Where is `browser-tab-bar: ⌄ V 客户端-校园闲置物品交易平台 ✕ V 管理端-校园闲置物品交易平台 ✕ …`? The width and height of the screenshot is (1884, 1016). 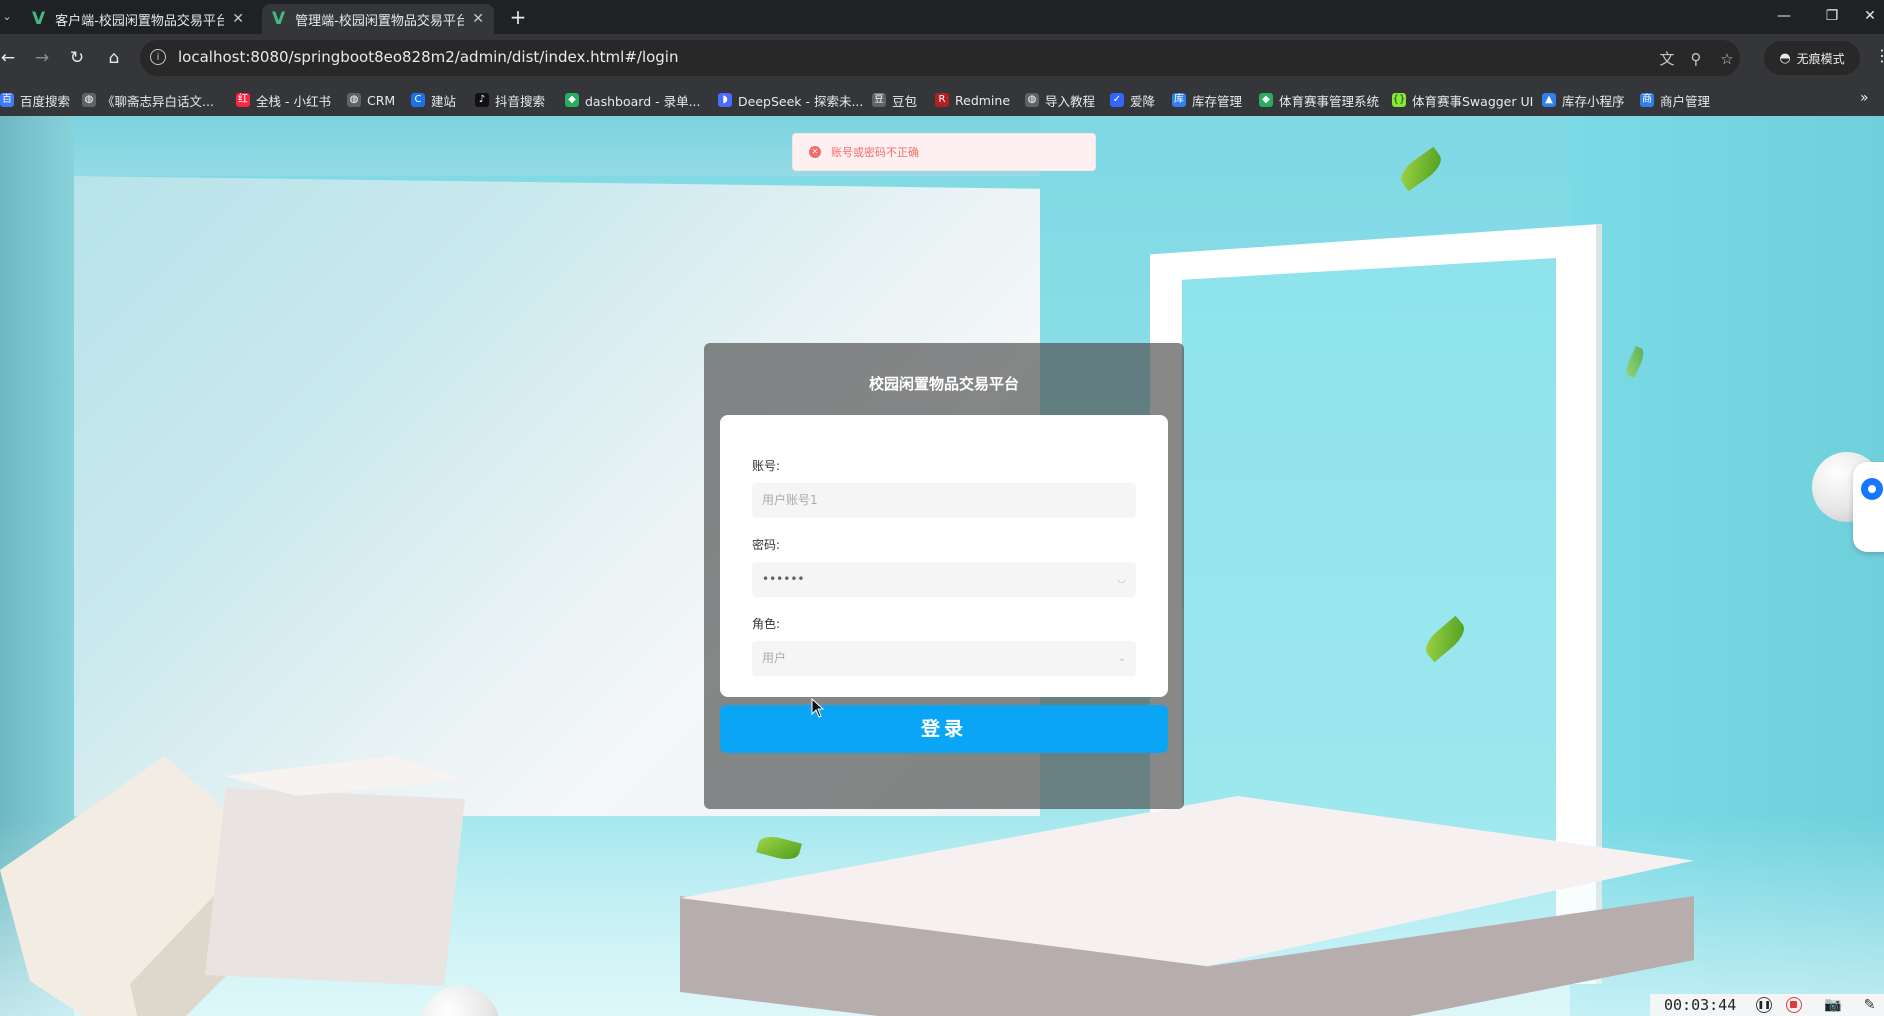
browser-tab-bar: ⌄ V 客户端-校园闲置物品交易平台 ✕ V 管理端-校园闲置物品交易平台 ✕ … is located at coordinates (942, 17).